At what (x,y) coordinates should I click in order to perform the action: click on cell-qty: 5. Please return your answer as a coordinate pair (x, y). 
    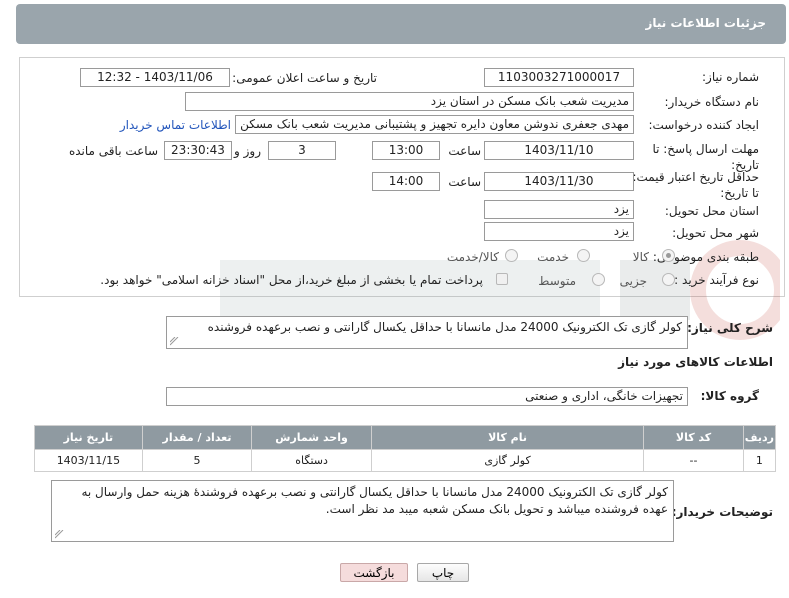
    Looking at the image, I should click on (197, 460).